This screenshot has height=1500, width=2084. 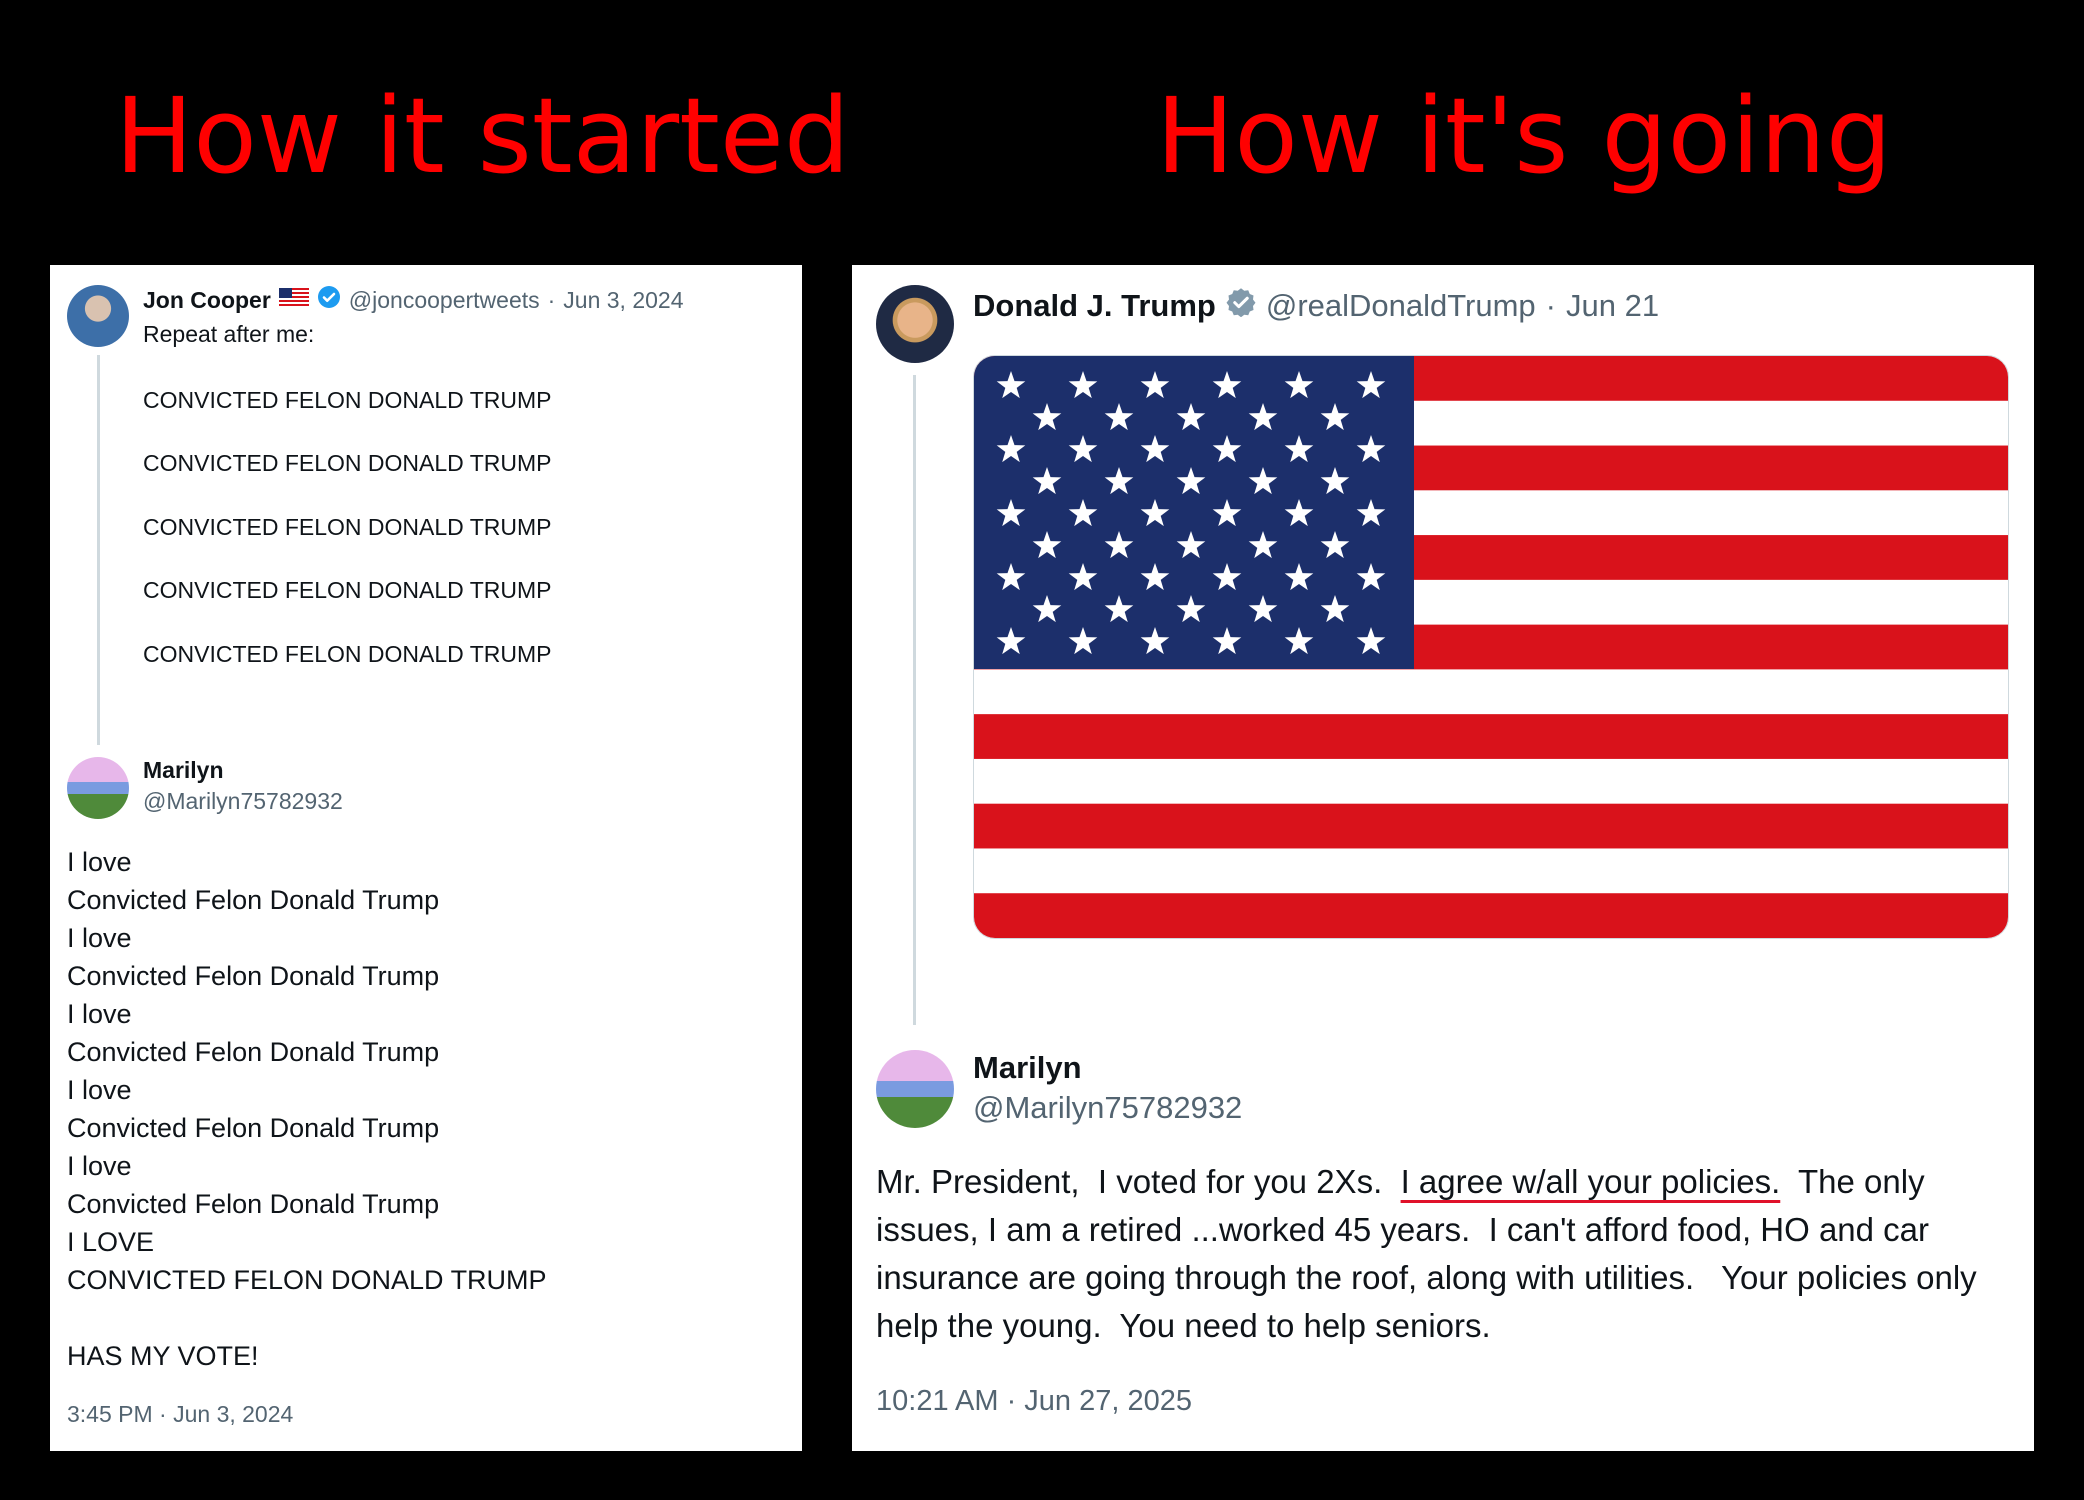 I want to click on reply-timestamp: 10:21 AM · Jun 27, 2025, so click(x=1034, y=1401).